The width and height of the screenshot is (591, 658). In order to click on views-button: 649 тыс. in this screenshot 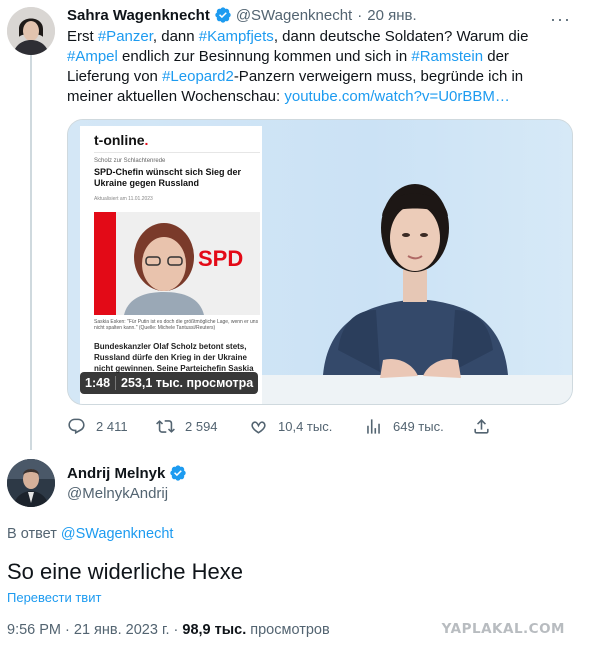, I will do `click(404, 426)`.